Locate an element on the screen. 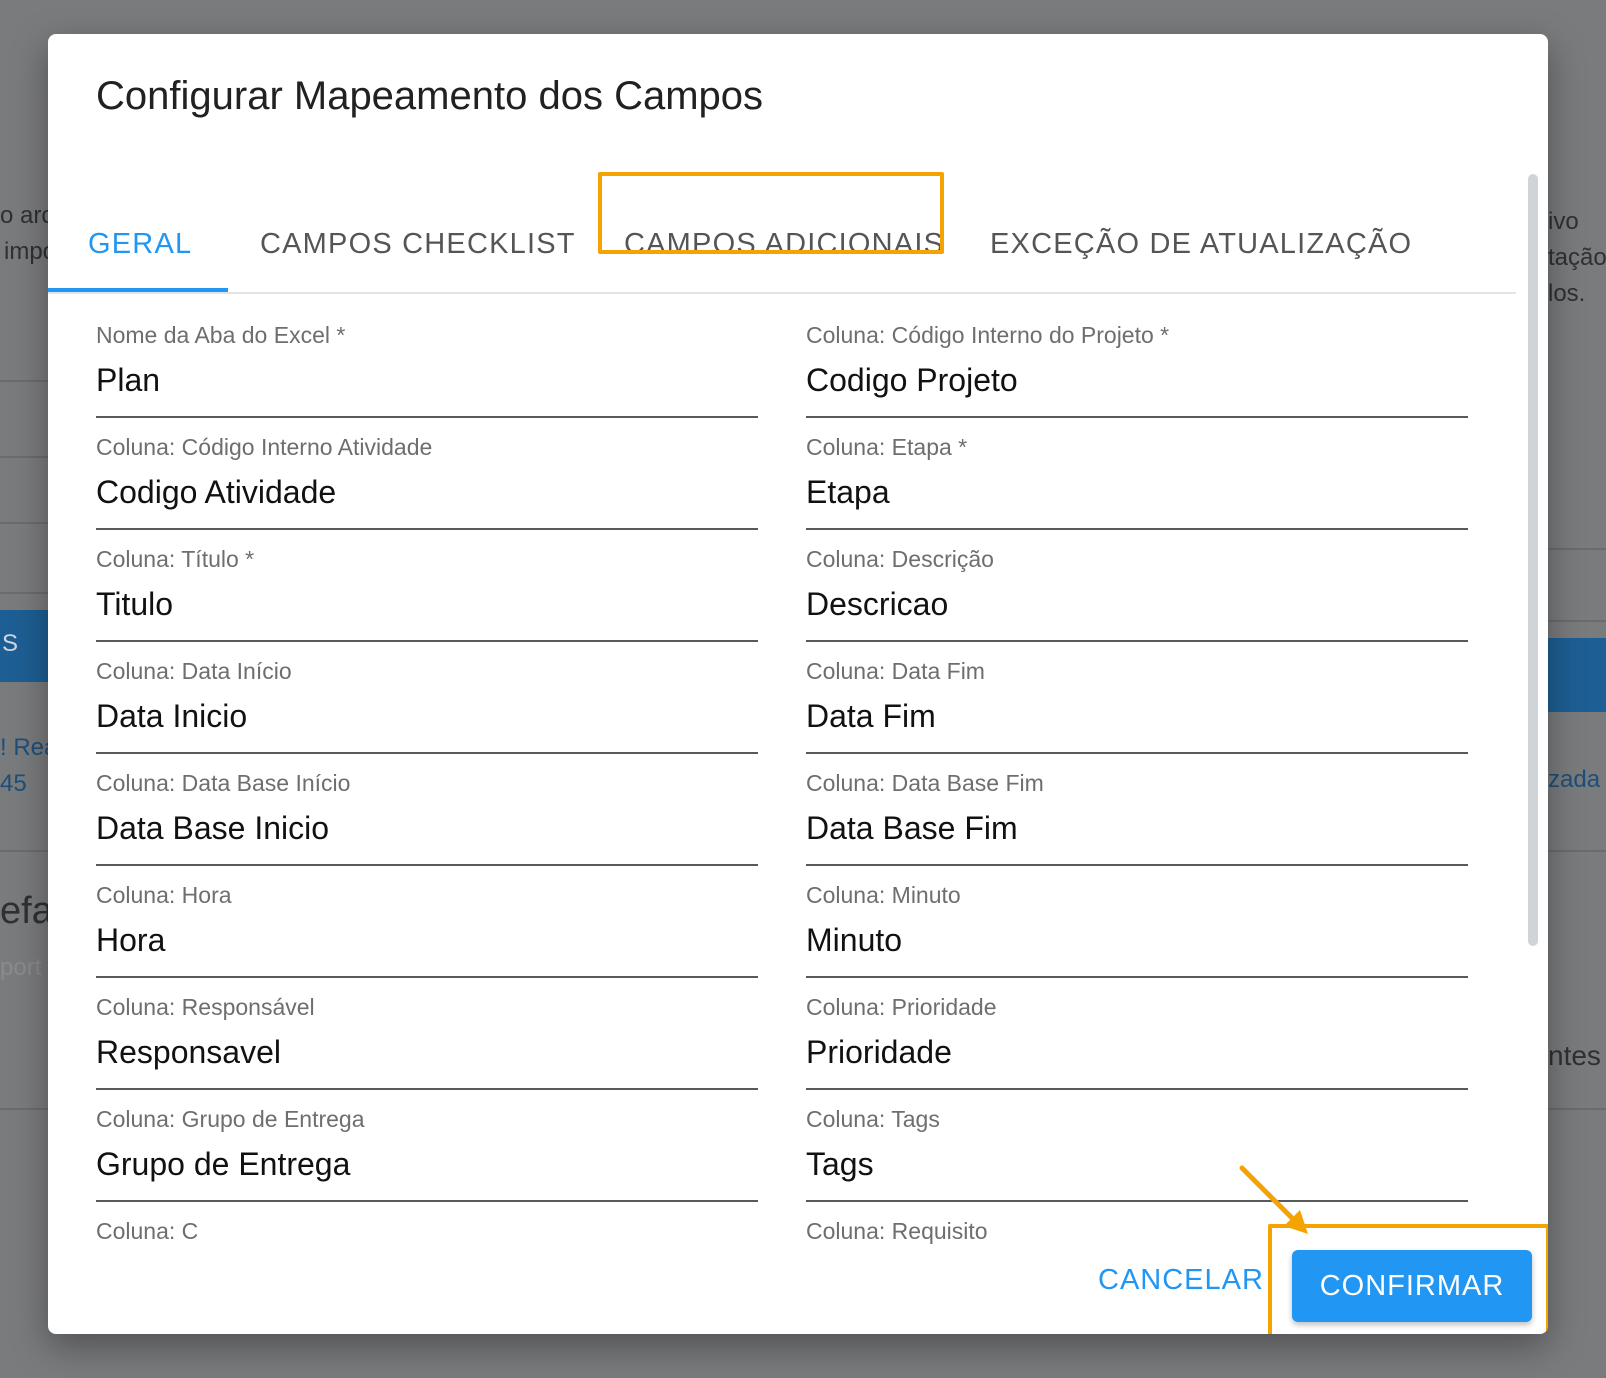 The height and width of the screenshot is (1378, 1606). field-label: Coluna: Código Interno do Projeto * is located at coordinates (988, 335).